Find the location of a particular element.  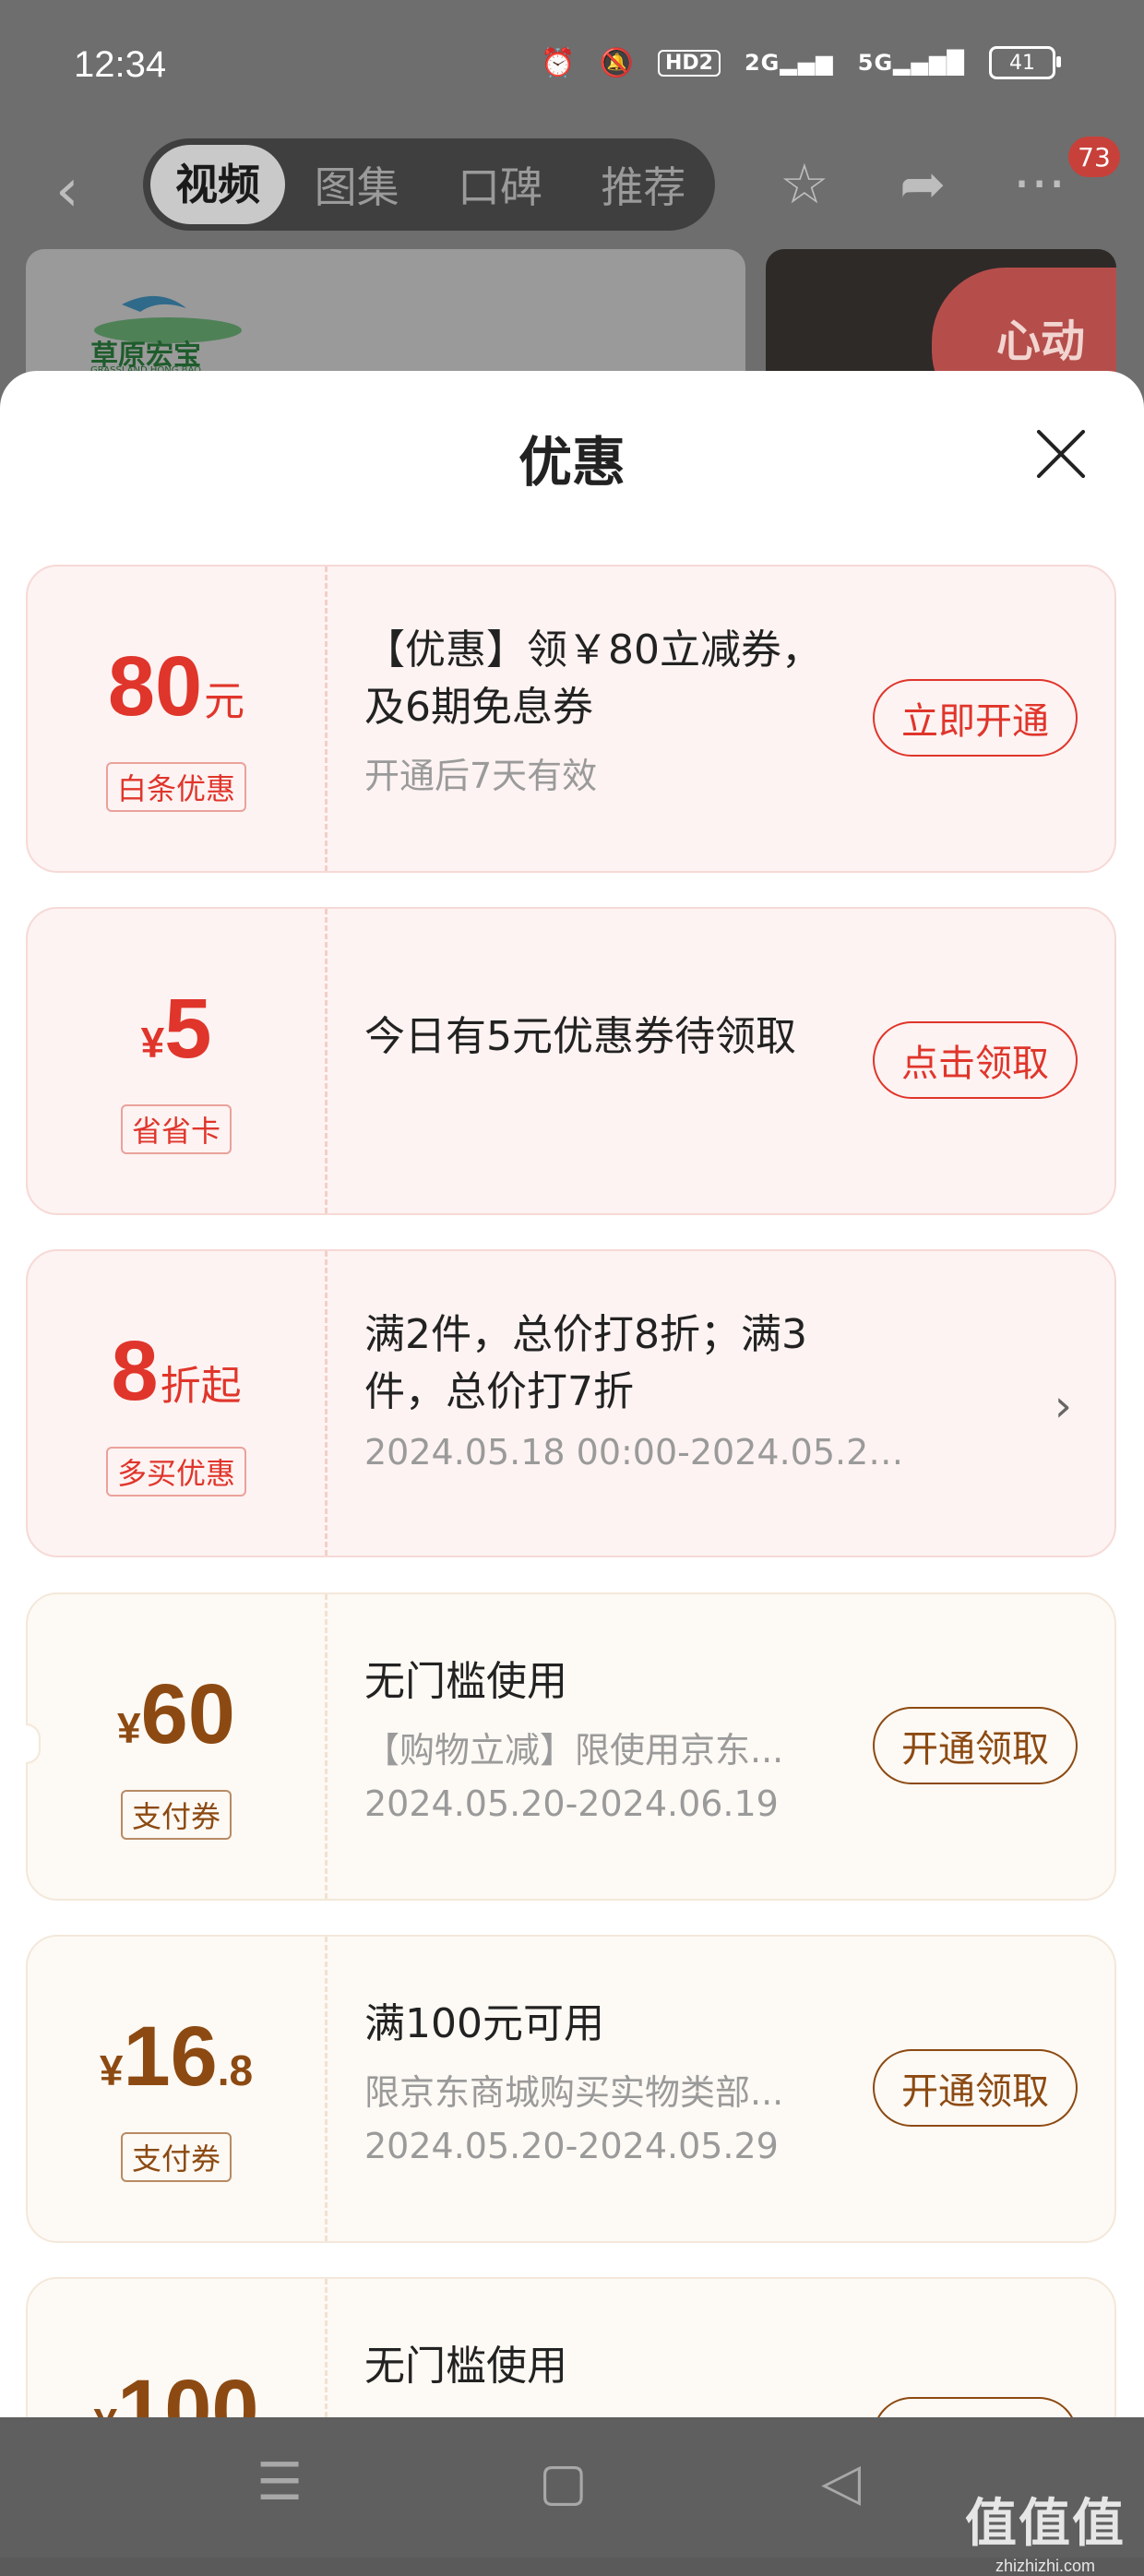

back-arrow-icon: ‹ is located at coordinates (67, 191).